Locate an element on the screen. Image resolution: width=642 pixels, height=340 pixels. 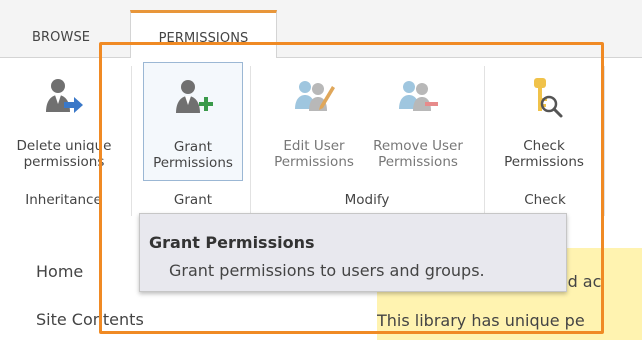
tab-browse: BROWSE is located at coordinates (61, 38).